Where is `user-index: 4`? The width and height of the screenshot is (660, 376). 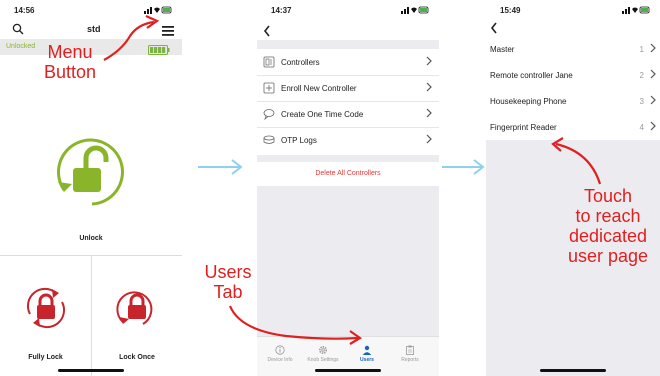 user-index: 4 is located at coordinates (641, 127).